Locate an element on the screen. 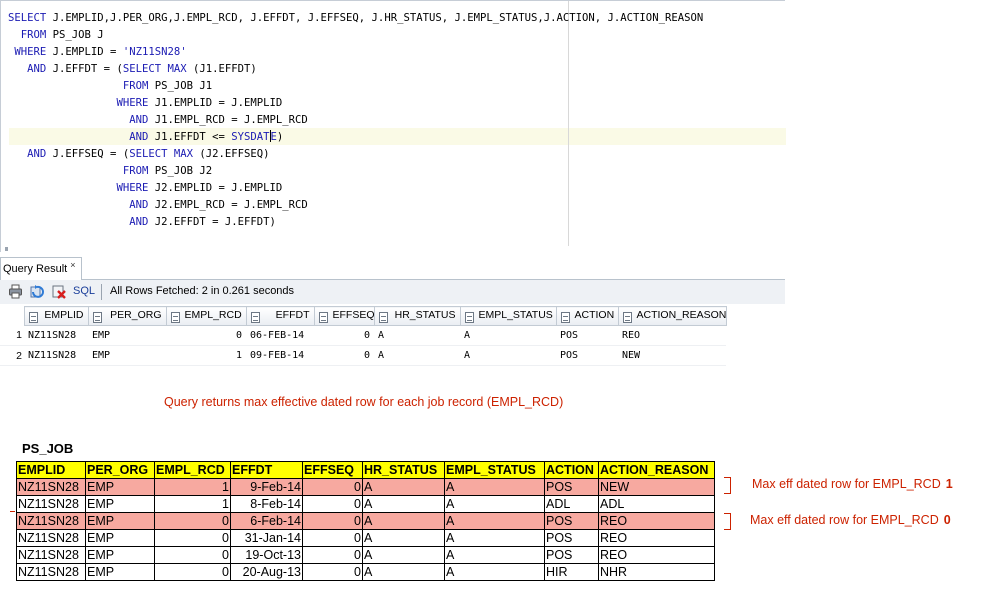 Image resolution: width=986 pixels, height=604 pixels. row-marker is located at coordinates (12, 511).